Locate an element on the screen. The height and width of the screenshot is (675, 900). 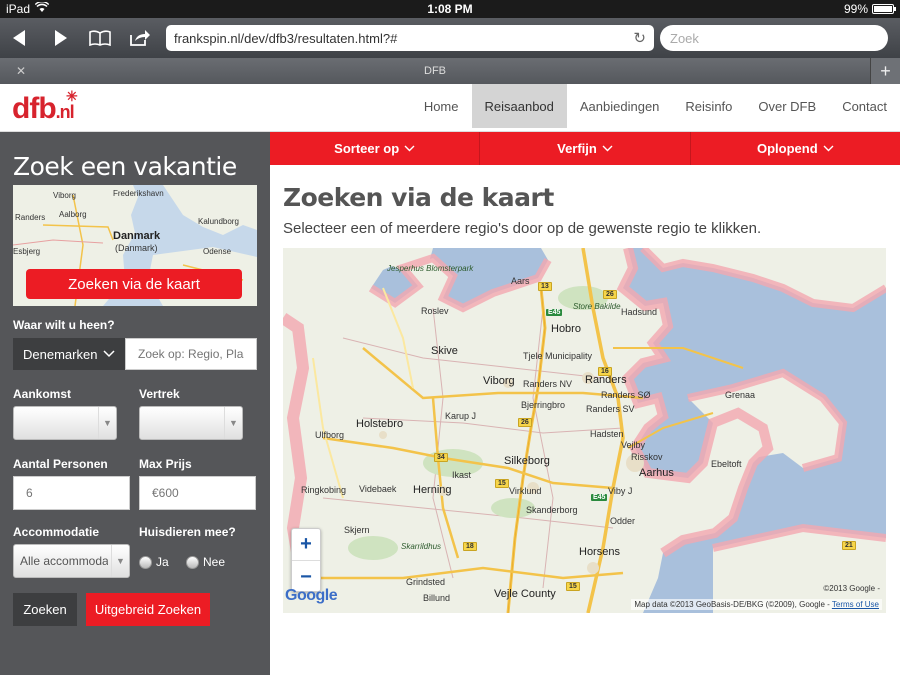
back-button is located at coordinates (20, 38).